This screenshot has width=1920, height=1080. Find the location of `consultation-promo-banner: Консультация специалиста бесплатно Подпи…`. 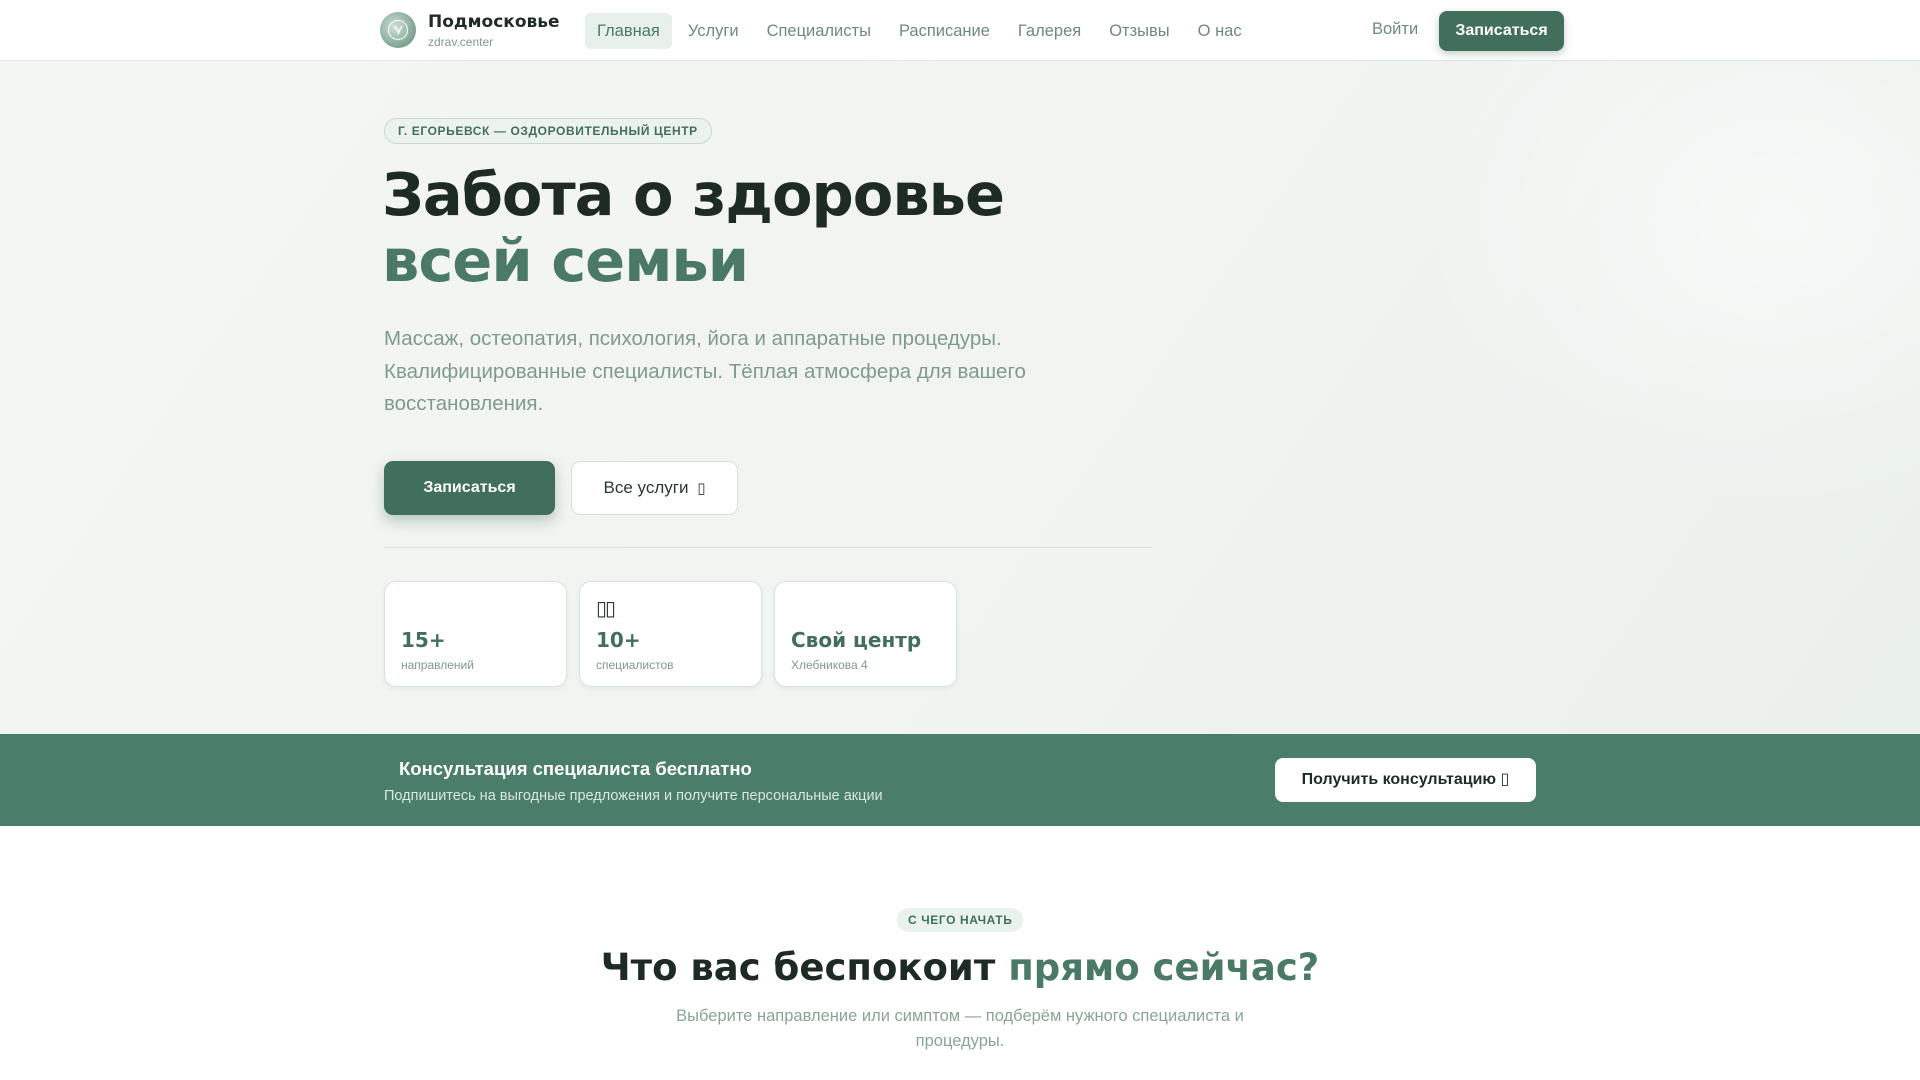

consultation-promo-banner: Консультация специалиста бесплатно Подпи… is located at coordinates (960, 780).